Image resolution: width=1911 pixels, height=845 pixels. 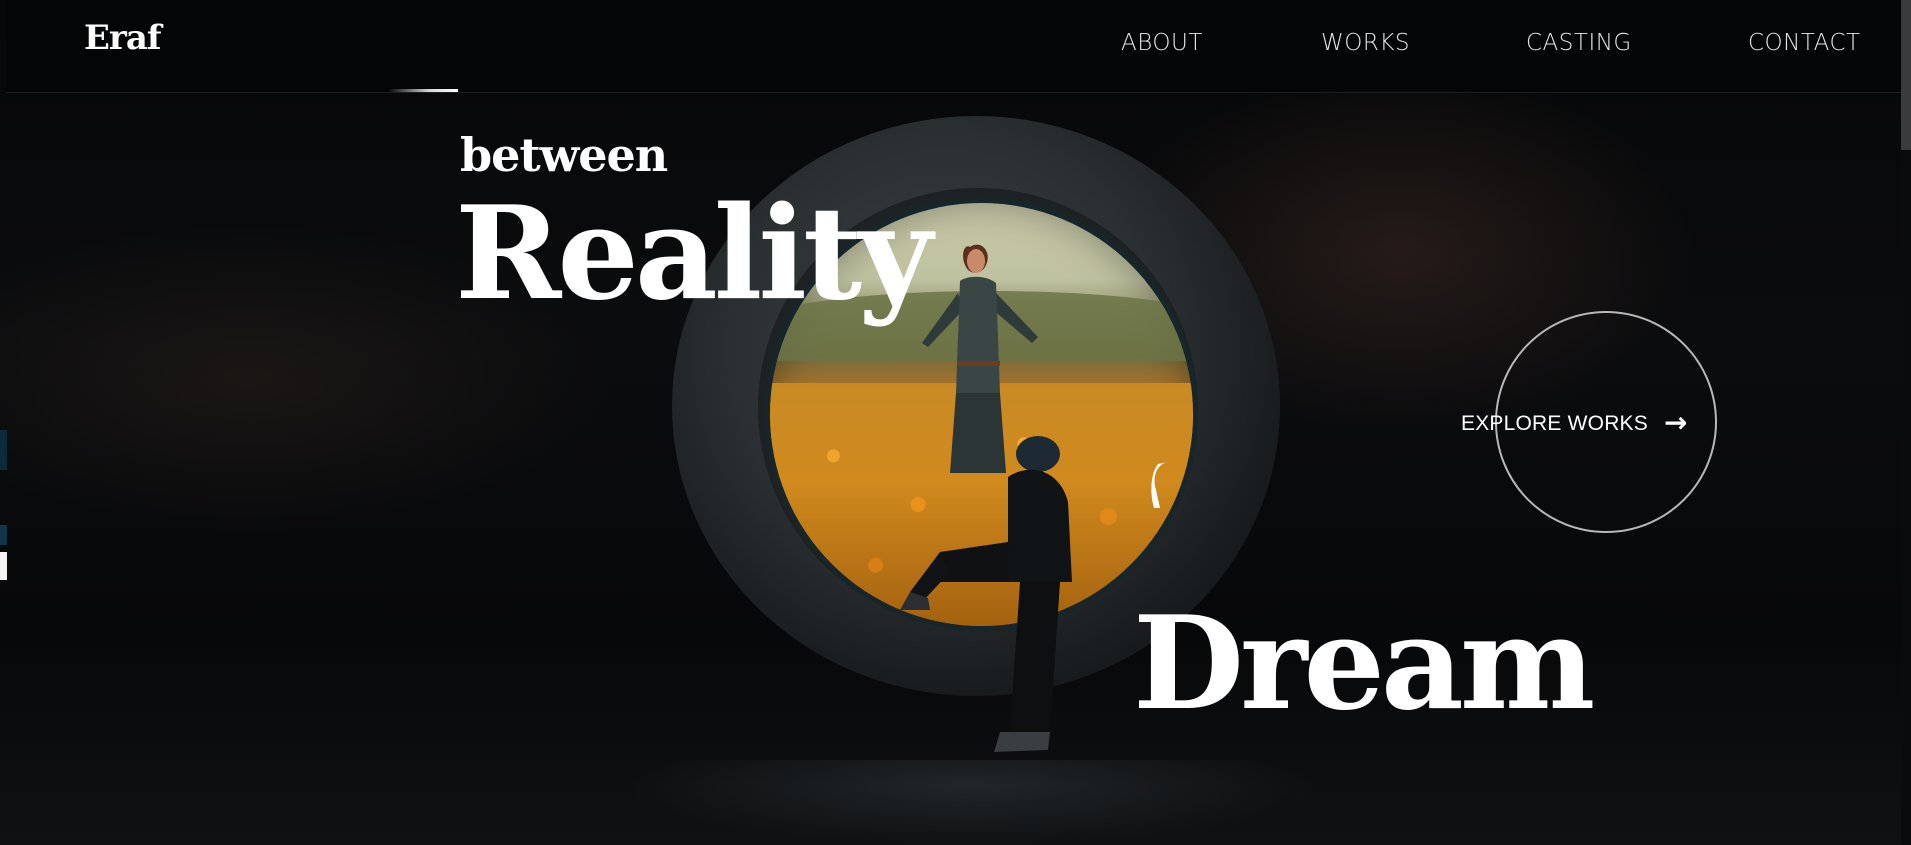 What do you see at coordinates (1364, 664) in the screenshot?
I see `hero-word-dream: Dream` at bounding box center [1364, 664].